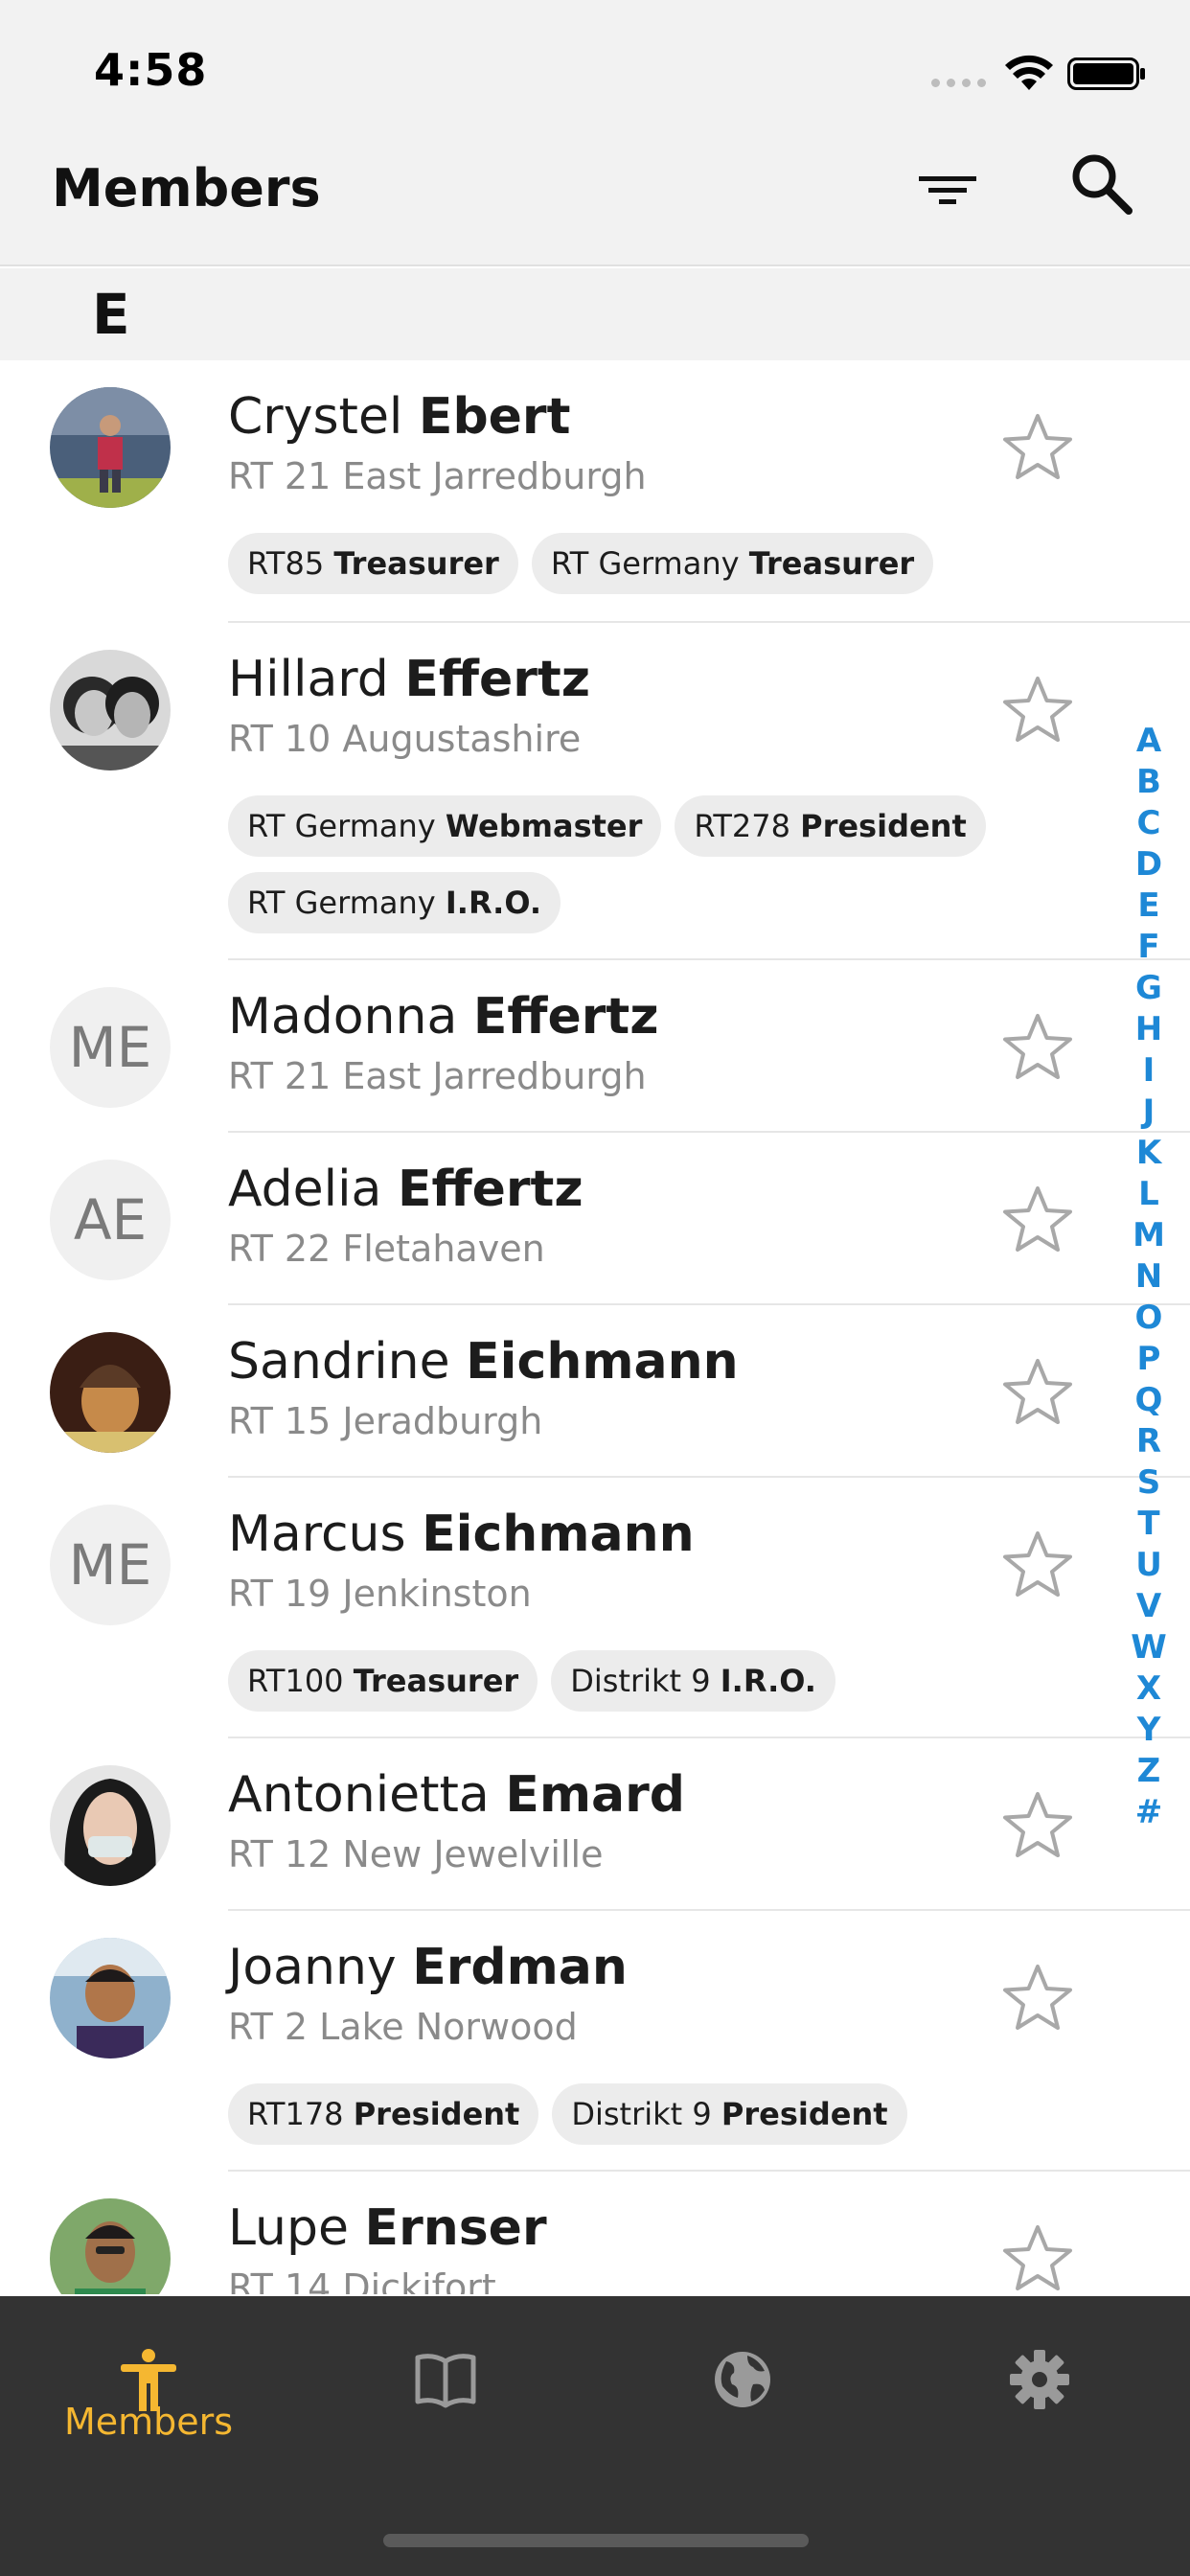  I want to click on role-title: I.R.O., so click(768, 1681).